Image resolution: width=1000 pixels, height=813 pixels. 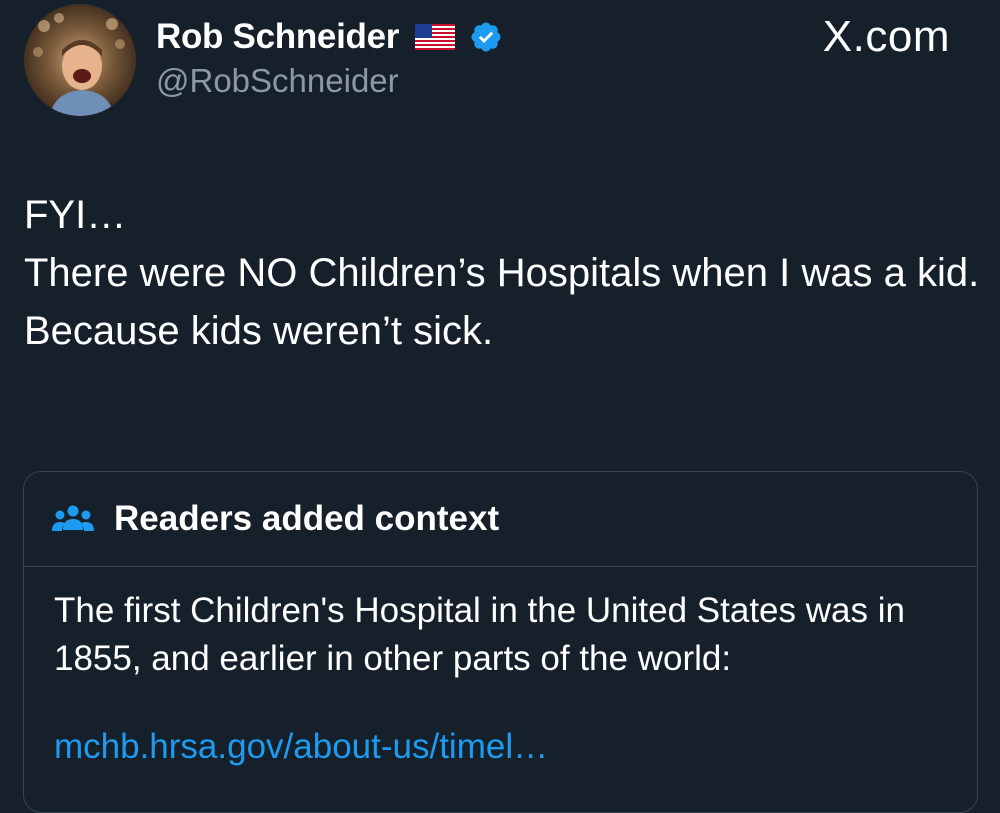 What do you see at coordinates (80, 60) in the screenshot?
I see `avatar` at bounding box center [80, 60].